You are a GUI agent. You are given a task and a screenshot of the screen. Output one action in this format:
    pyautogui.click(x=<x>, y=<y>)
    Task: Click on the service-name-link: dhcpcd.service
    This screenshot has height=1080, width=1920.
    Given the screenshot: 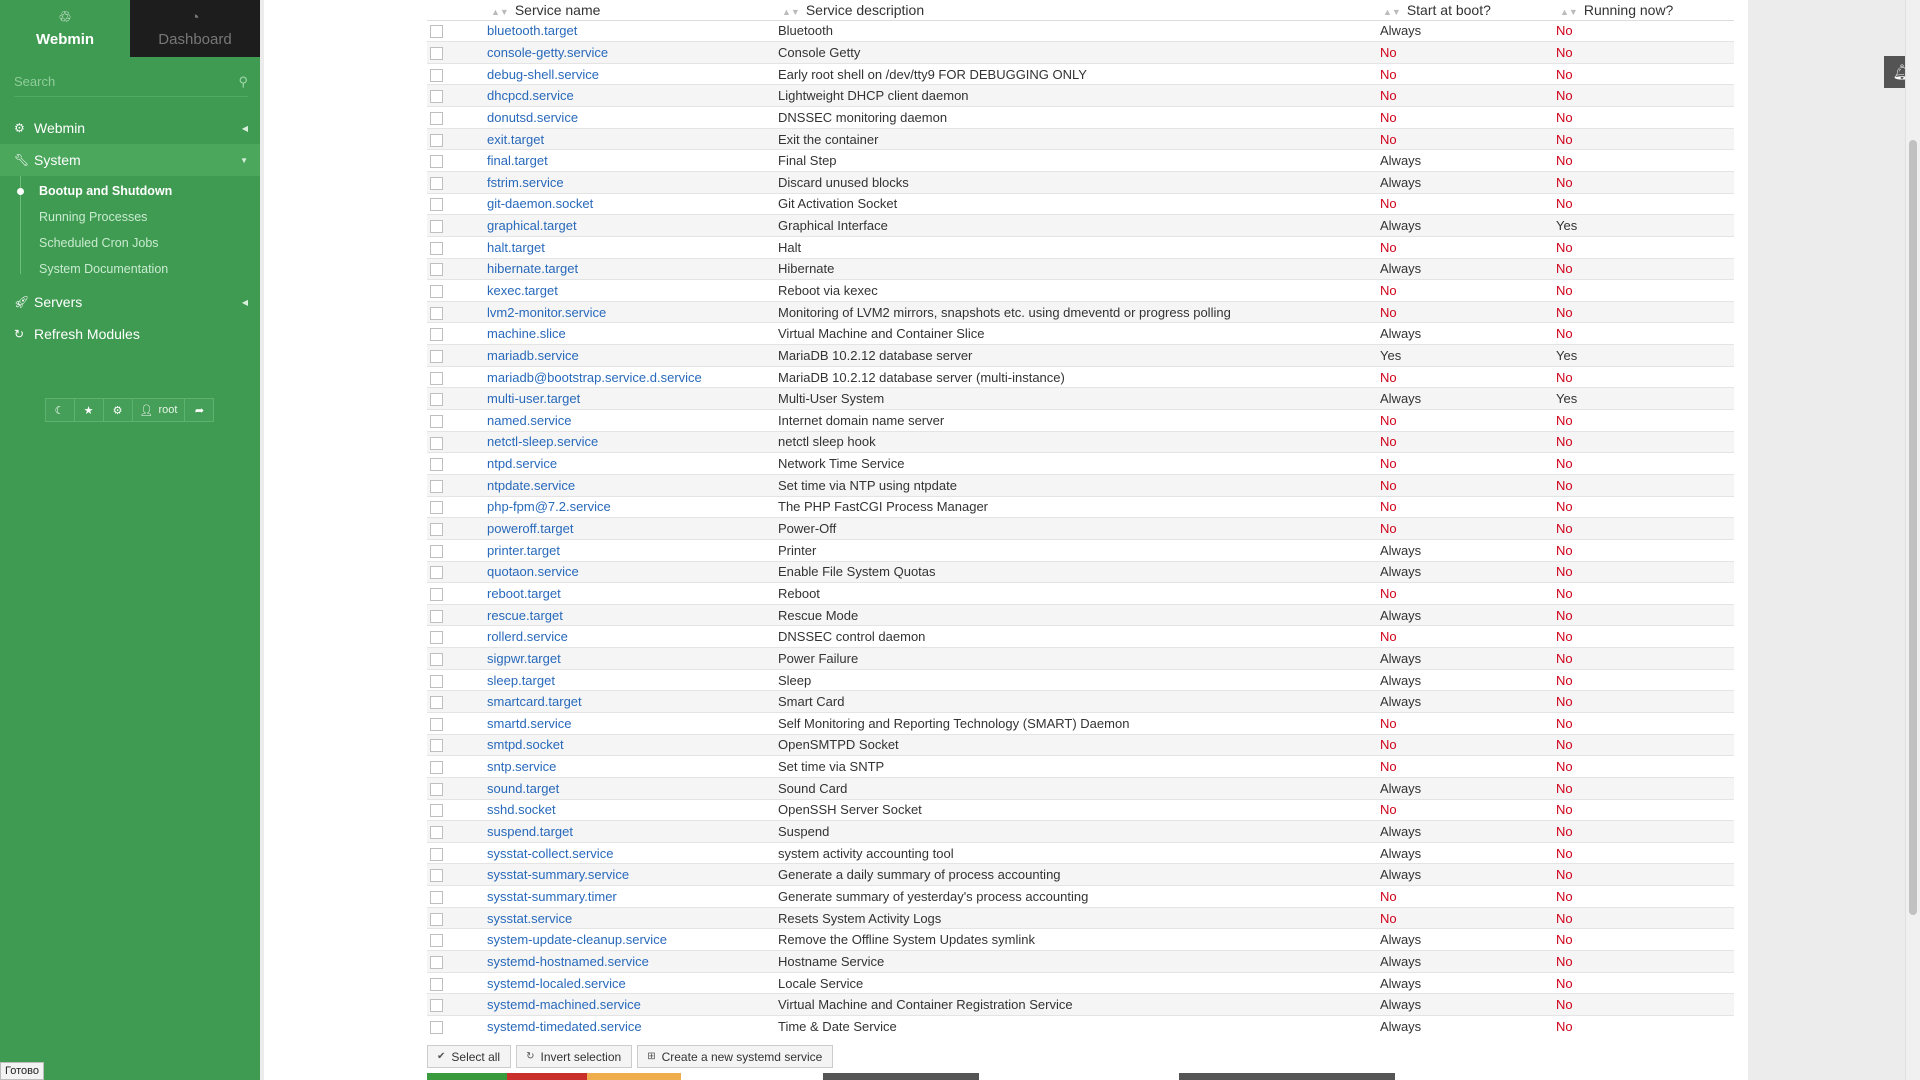 What is the action you would take?
    pyautogui.click(x=530, y=95)
    